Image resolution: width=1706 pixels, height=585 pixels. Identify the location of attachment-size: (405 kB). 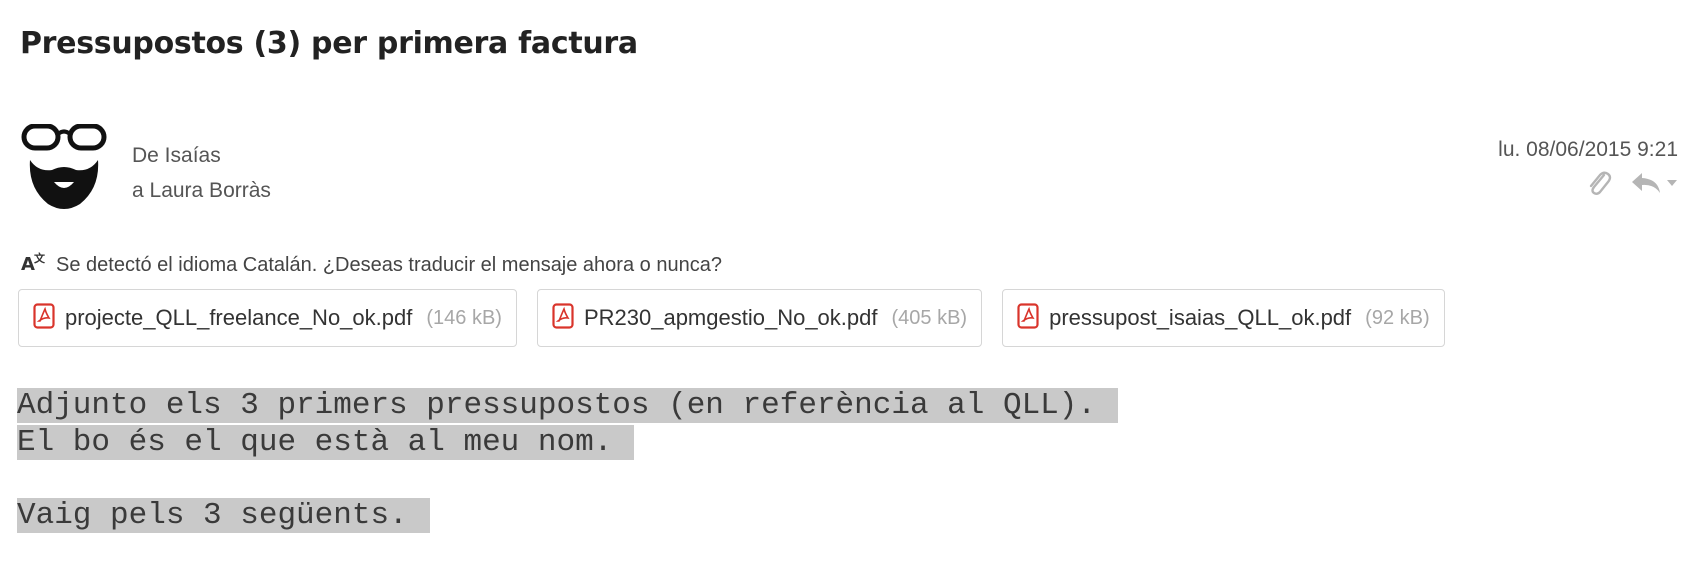
(929, 317).